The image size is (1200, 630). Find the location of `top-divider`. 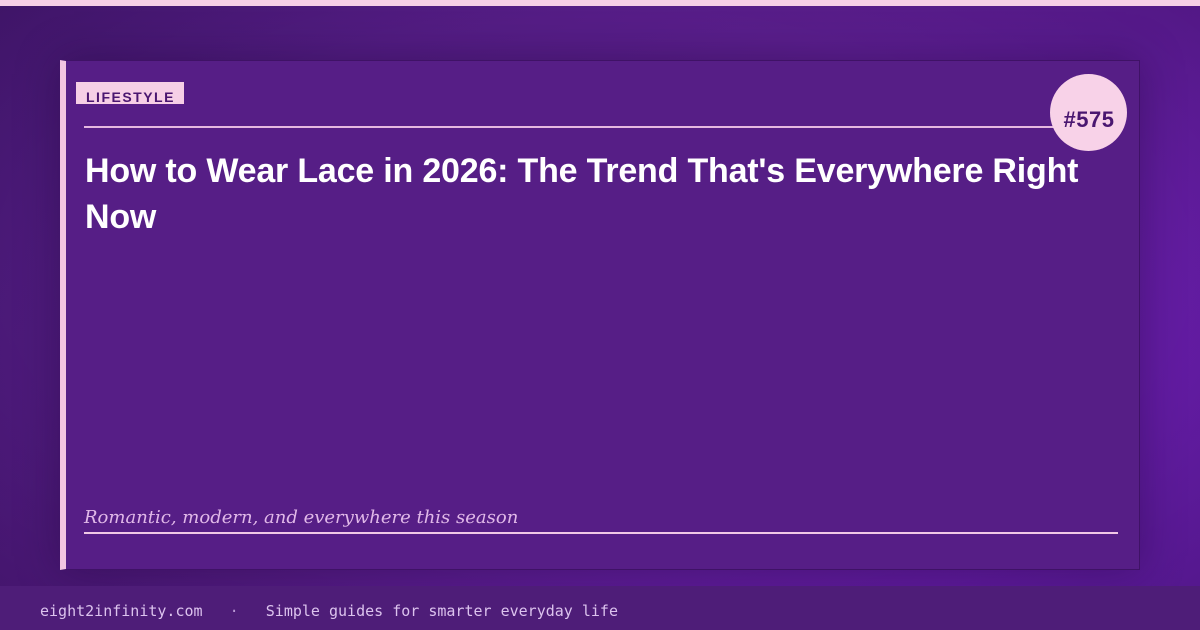

top-divider is located at coordinates (601, 127).